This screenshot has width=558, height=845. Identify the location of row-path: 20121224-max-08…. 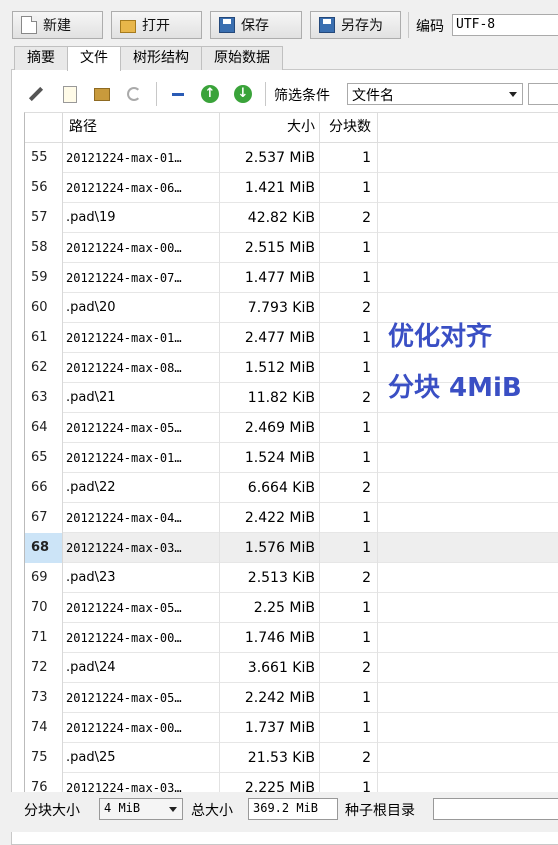
(141, 368).